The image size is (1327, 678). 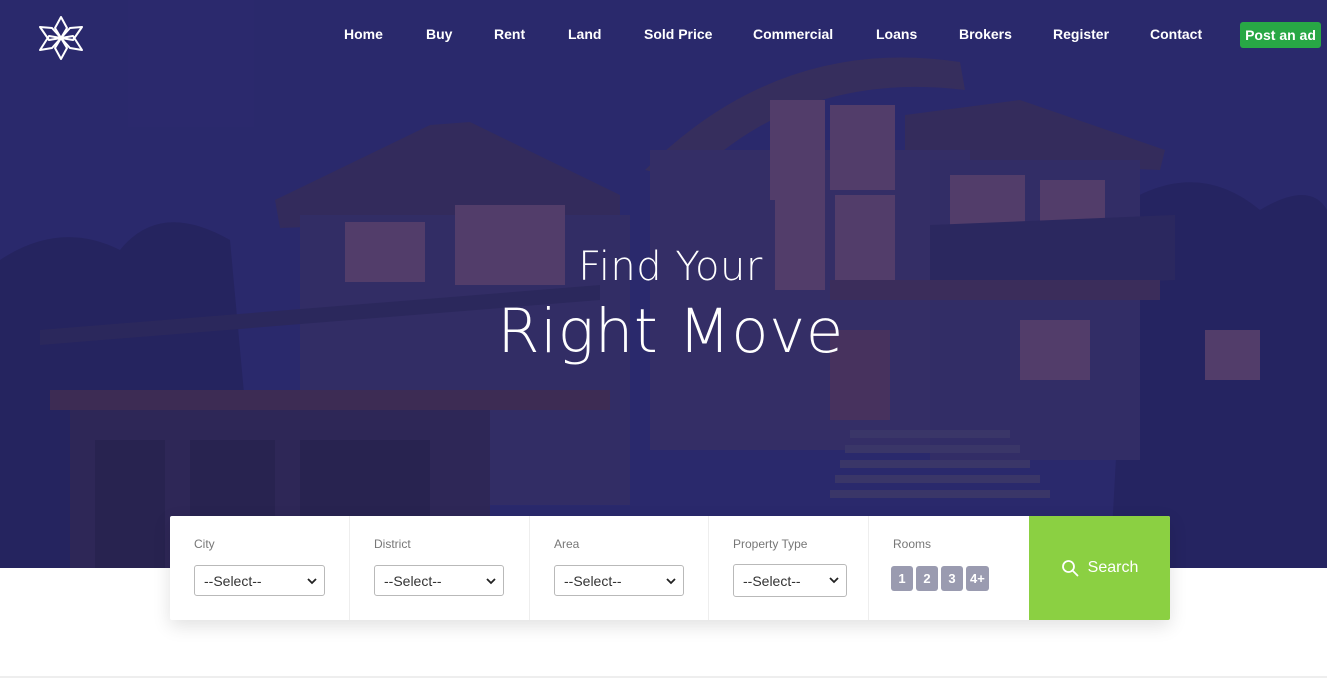 What do you see at coordinates (927, 578) in the screenshot?
I see `rooms-option-2: 2` at bounding box center [927, 578].